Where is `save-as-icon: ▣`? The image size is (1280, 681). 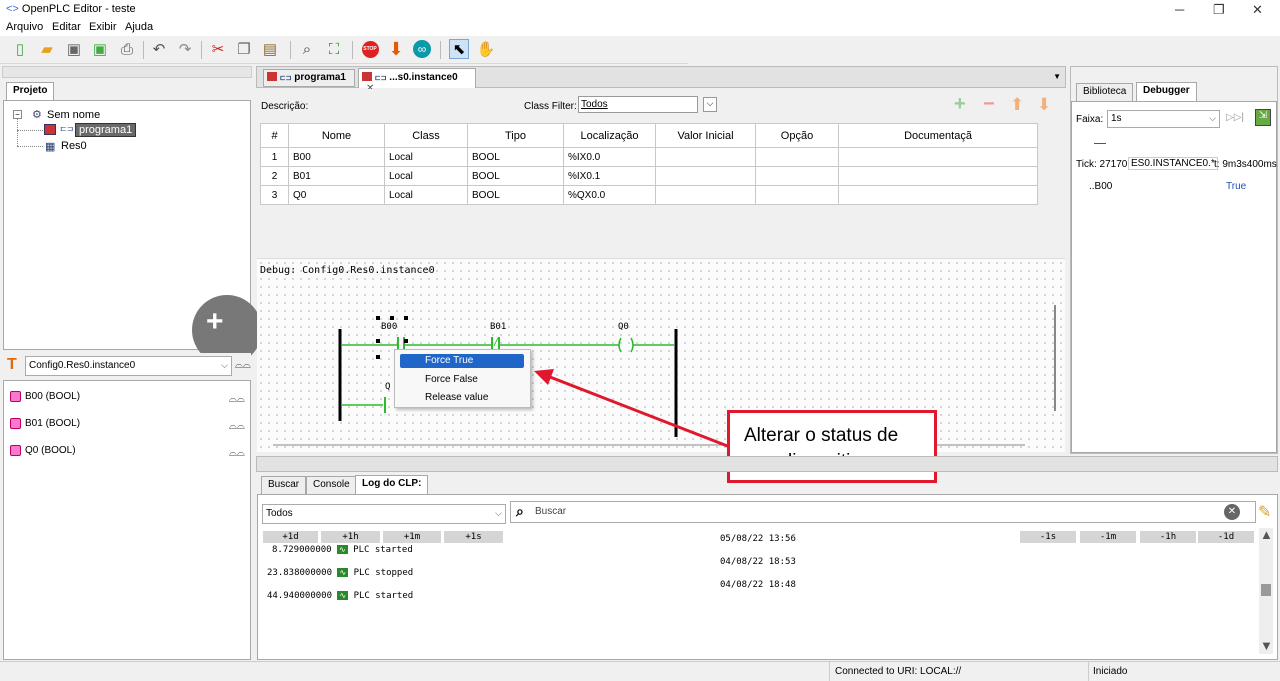
save-as-icon: ▣ is located at coordinates (100, 49).